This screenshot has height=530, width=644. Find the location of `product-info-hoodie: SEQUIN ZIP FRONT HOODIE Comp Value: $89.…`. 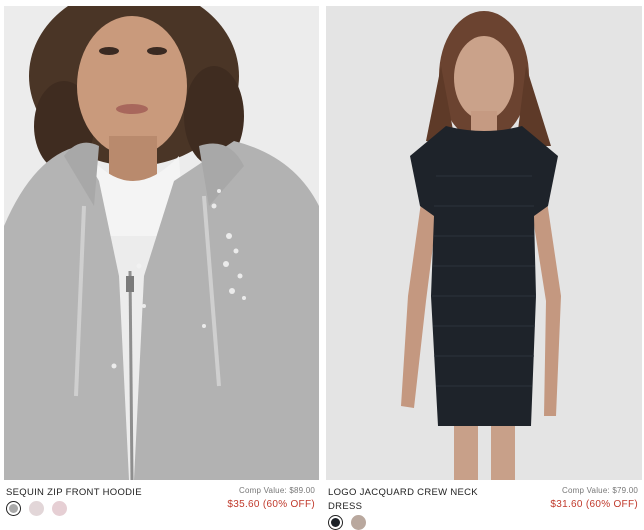

product-info-hoodie: SEQUIN ZIP FRONT HOODIE Comp Value: $89.… is located at coordinates (160, 508).